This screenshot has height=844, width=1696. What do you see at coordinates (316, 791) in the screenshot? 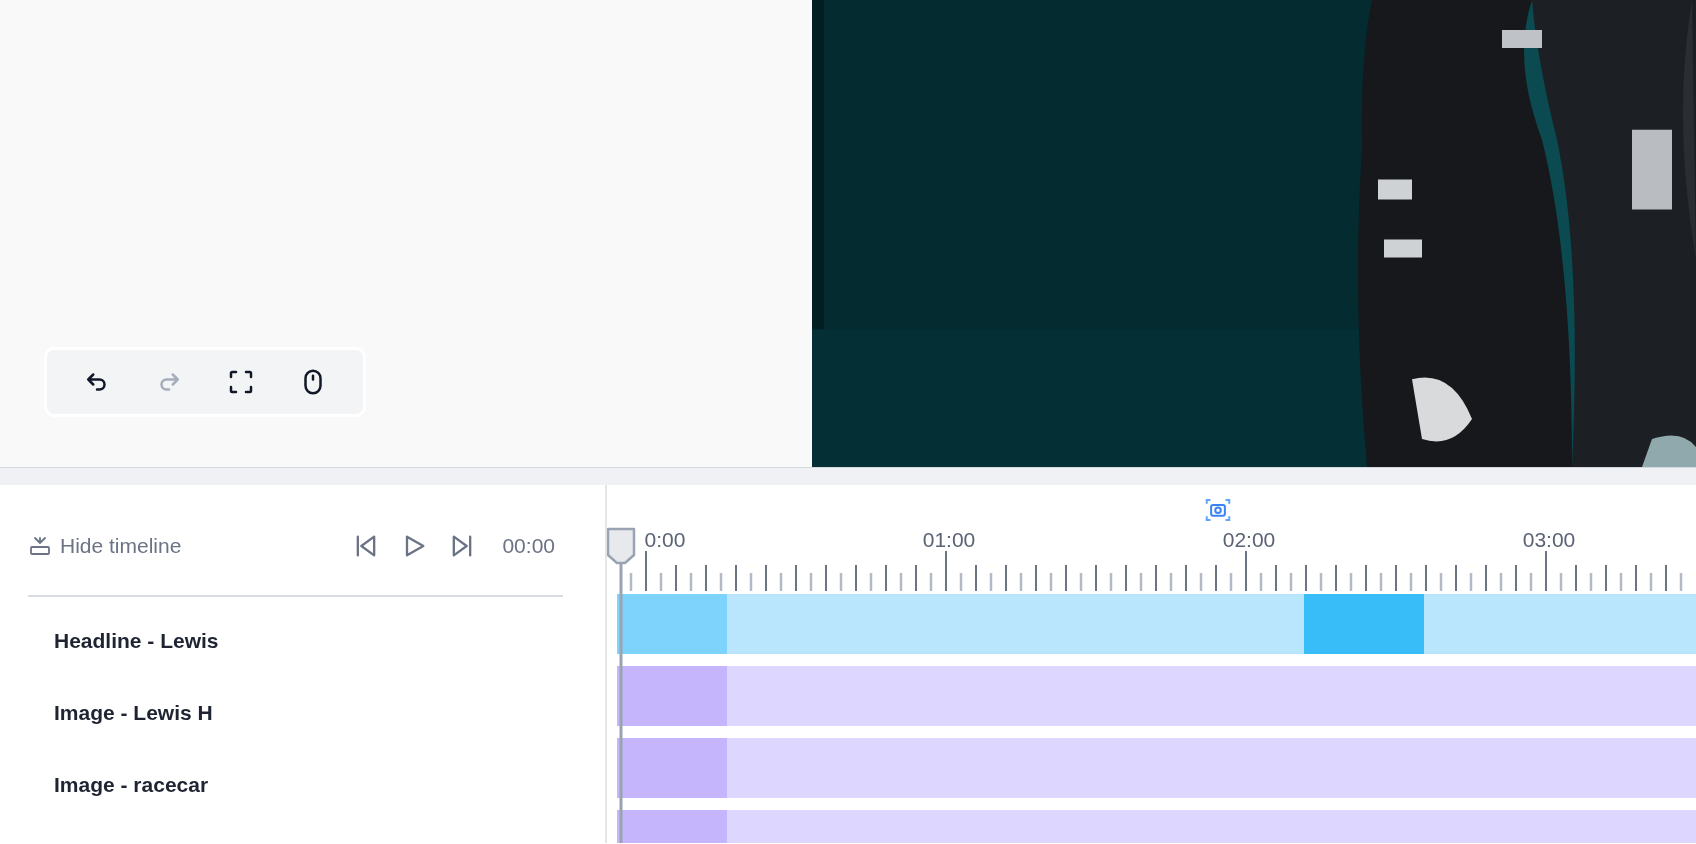
I see `track-name: Image - racecar` at bounding box center [316, 791].